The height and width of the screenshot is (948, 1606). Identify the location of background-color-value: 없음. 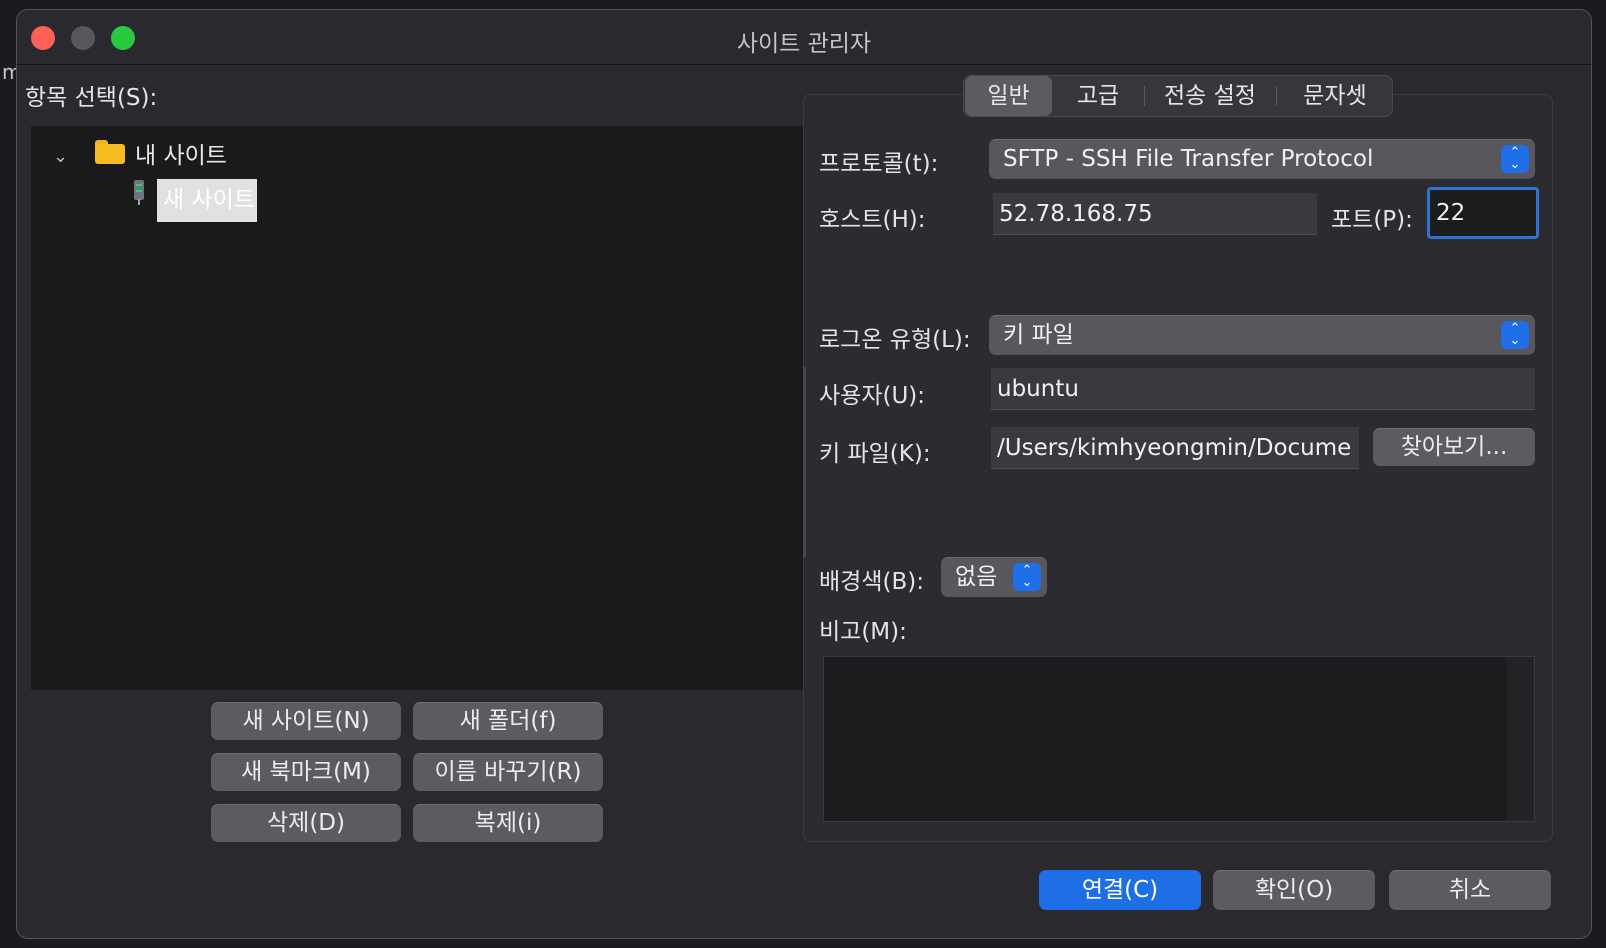
(976, 577).